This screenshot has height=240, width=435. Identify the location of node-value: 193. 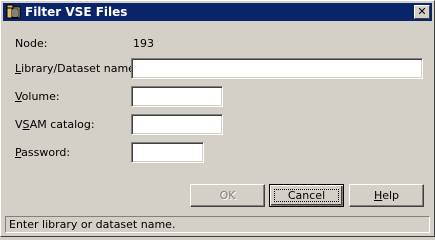
(143, 43).